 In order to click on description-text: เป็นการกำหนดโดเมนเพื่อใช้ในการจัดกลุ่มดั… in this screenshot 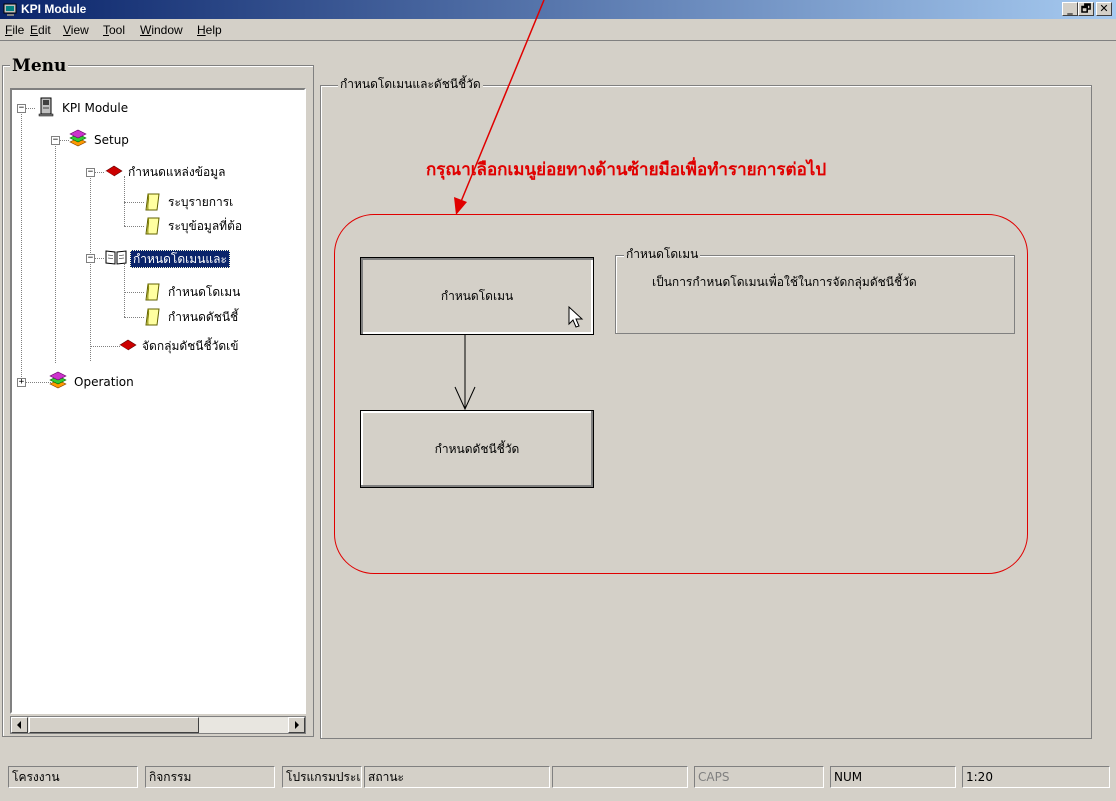, I will do `click(784, 282)`.